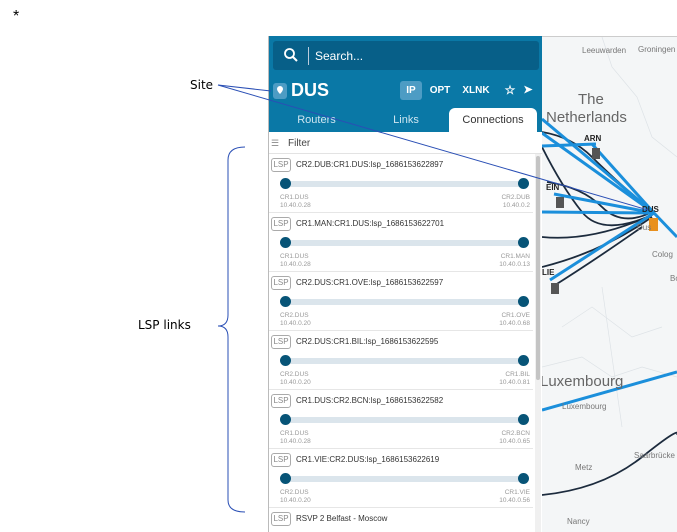  What do you see at coordinates (299, 143) in the screenshot?
I see `filter-label: Filter` at bounding box center [299, 143].